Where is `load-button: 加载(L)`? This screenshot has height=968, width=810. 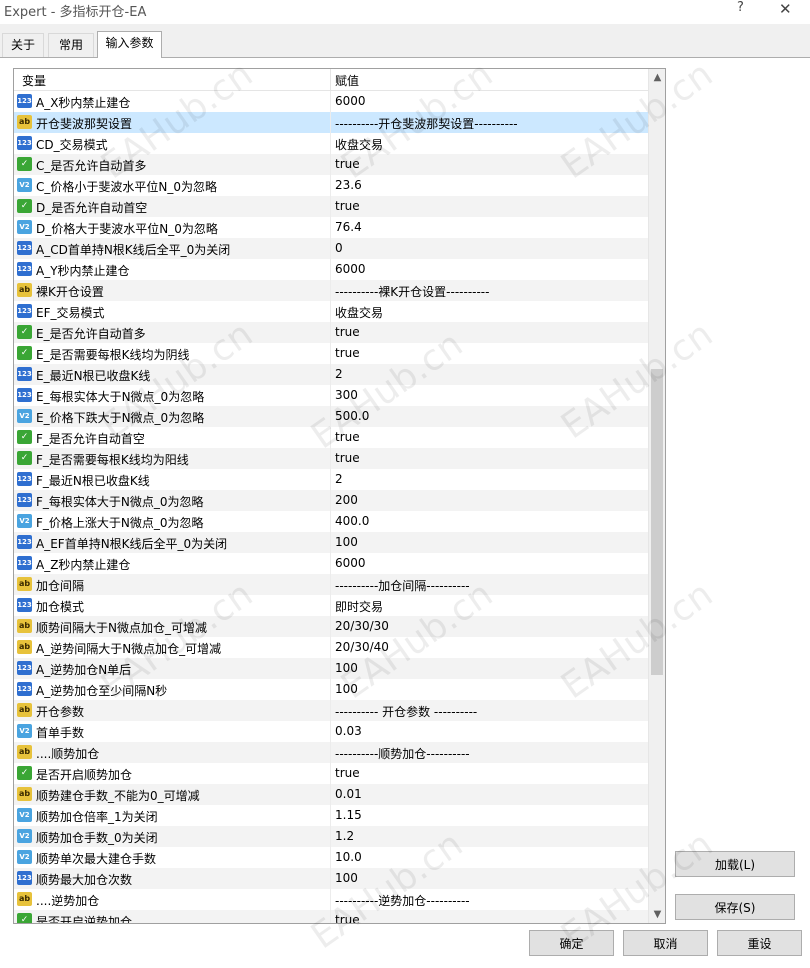 load-button: 加载(L) is located at coordinates (735, 864).